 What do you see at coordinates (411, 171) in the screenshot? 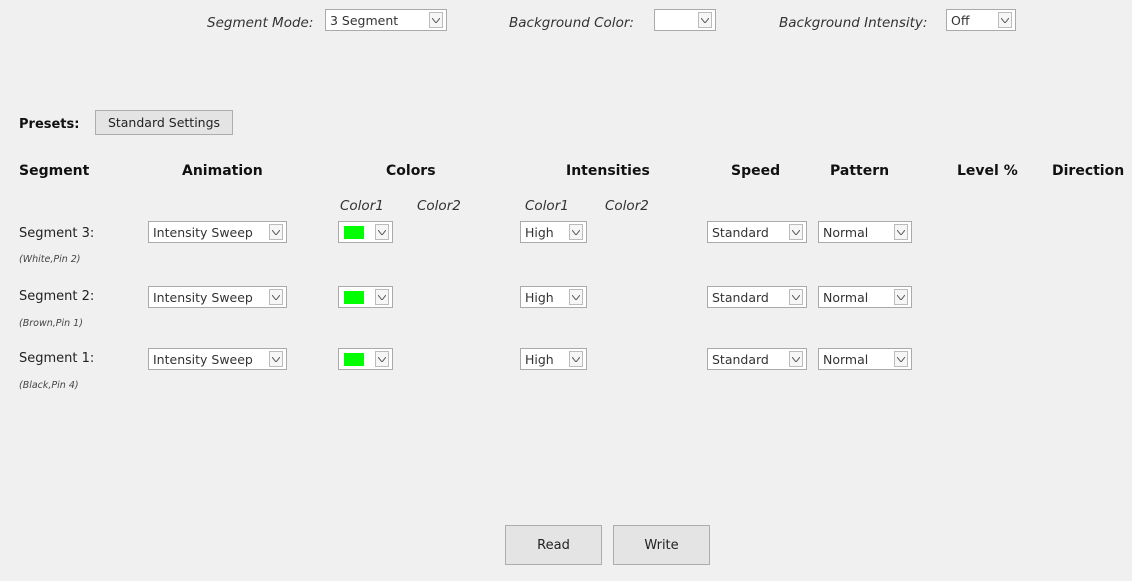
I see `header-colors: Colors` at bounding box center [411, 171].